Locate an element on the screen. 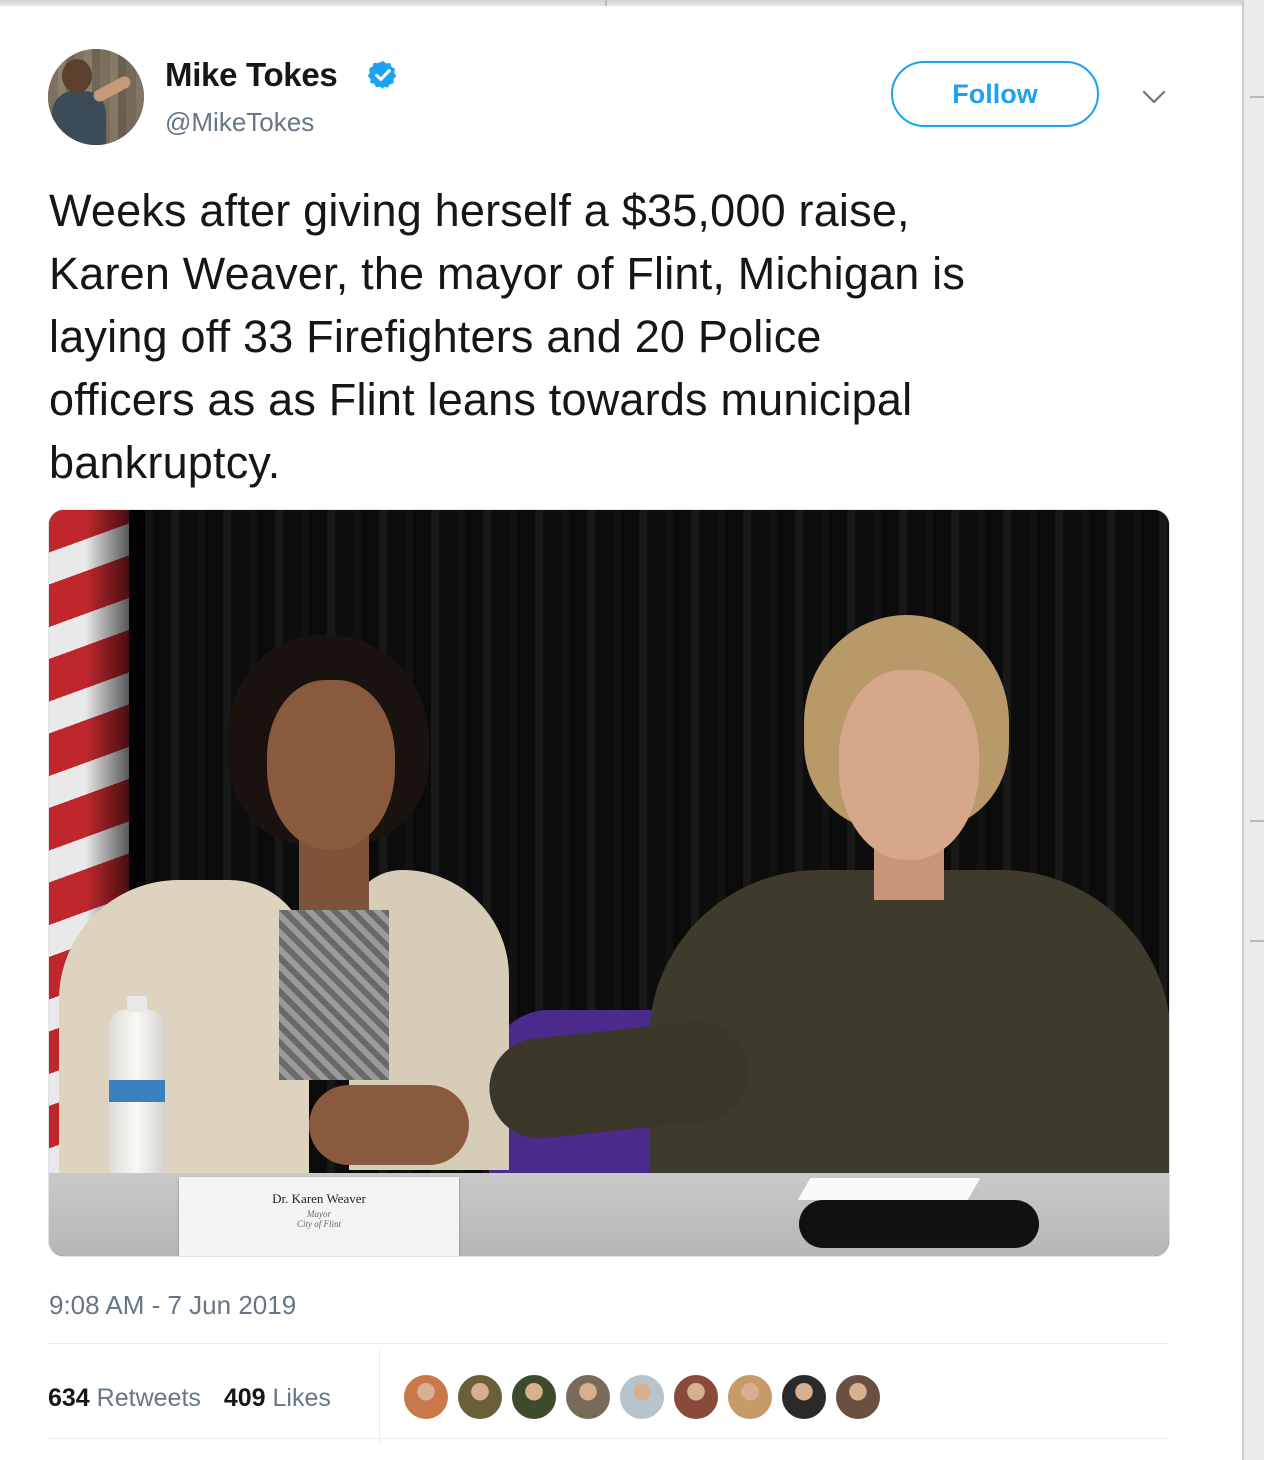 Image resolution: width=1264 pixels, height=1460 pixels. photo-person-left is located at coordinates (184, 1030).